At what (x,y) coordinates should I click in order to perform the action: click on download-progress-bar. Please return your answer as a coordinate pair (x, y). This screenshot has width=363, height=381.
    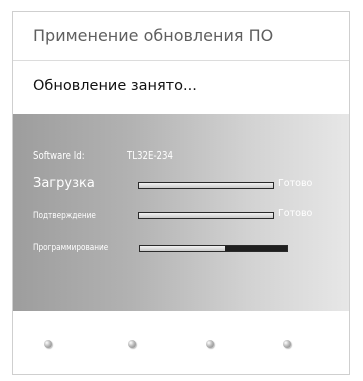
    Looking at the image, I should click on (206, 185).